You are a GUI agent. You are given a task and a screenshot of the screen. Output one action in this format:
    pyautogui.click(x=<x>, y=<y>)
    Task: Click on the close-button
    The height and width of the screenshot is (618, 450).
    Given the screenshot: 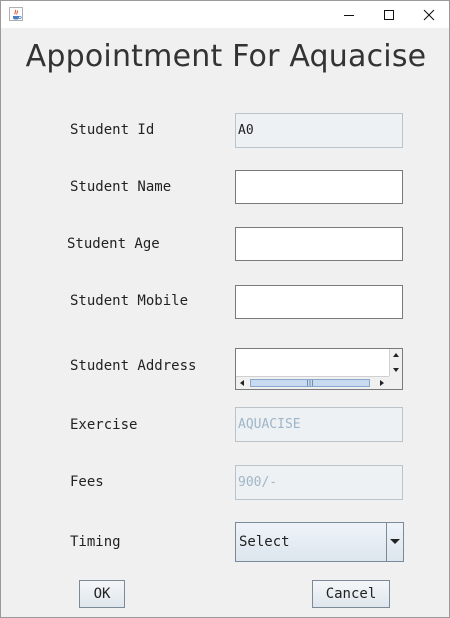 What is the action you would take?
    pyautogui.click(x=429, y=14)
    